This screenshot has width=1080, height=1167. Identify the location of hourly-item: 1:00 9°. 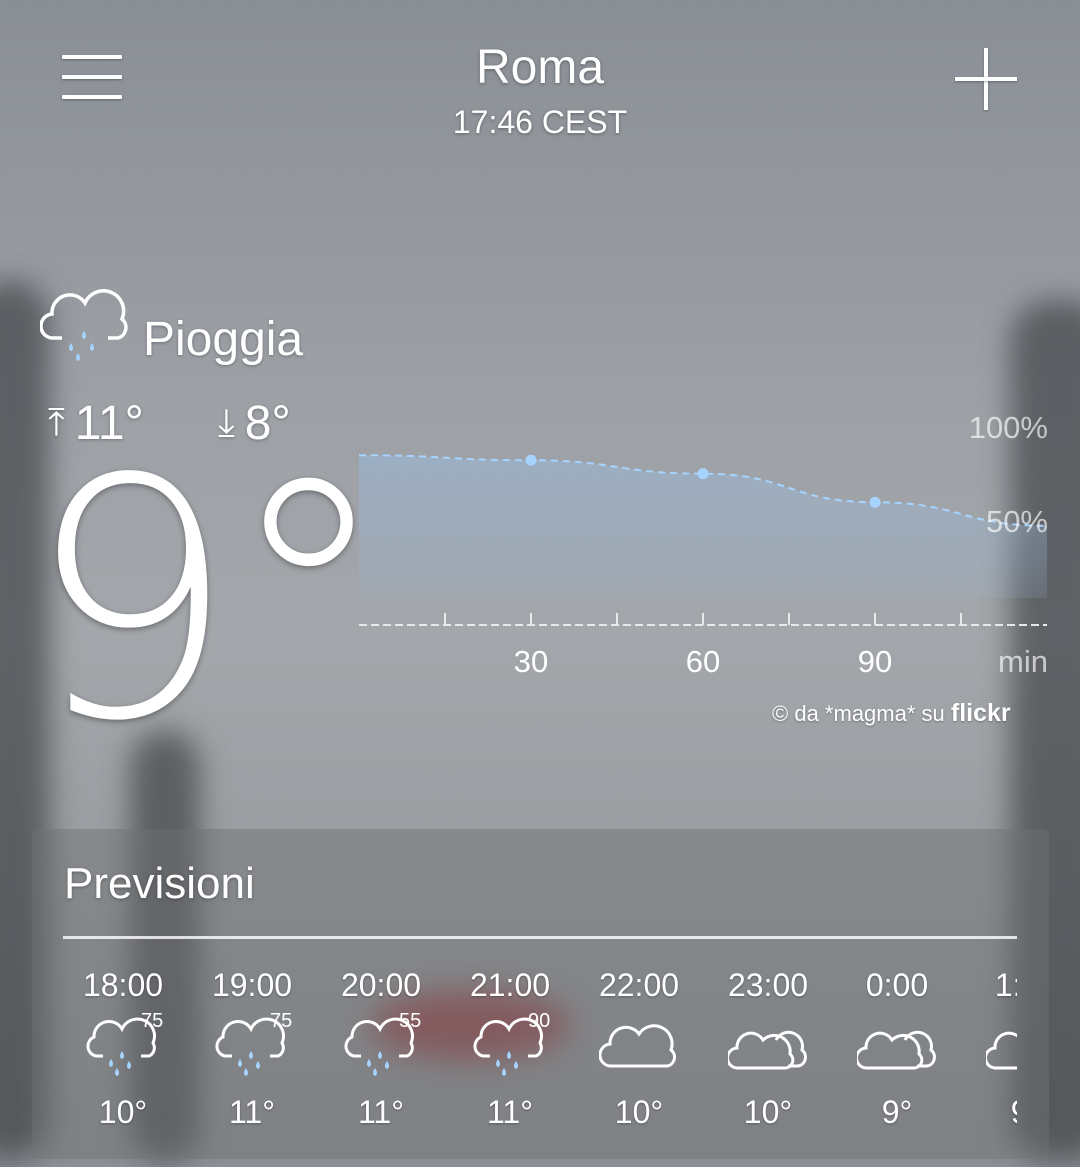
(989, 1049).